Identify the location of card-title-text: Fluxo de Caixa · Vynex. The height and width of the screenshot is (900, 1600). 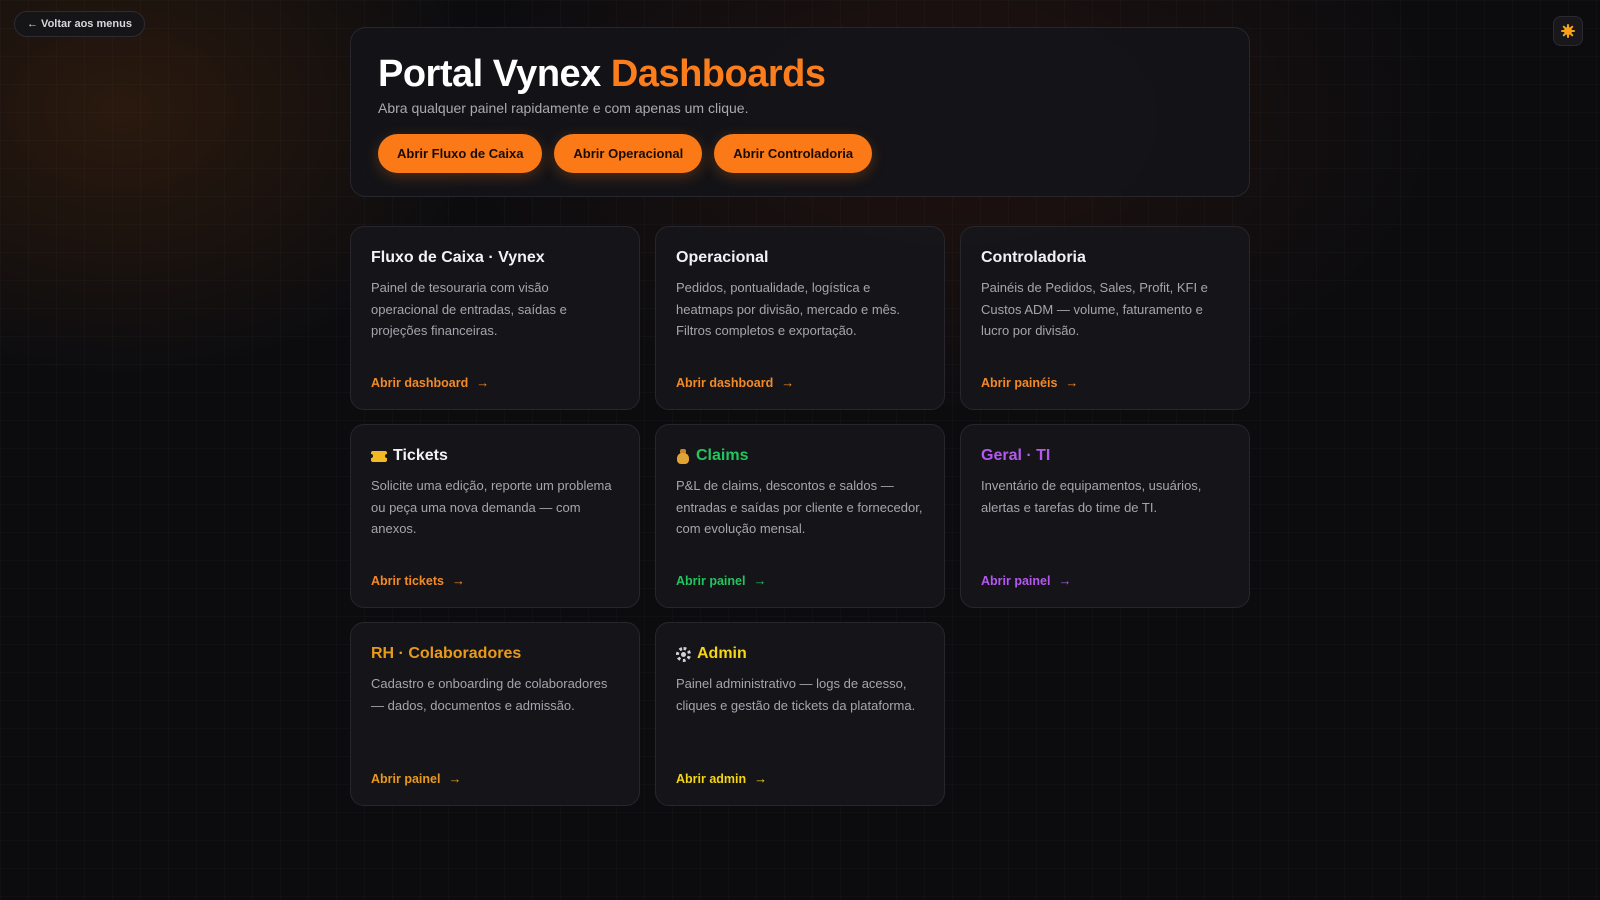
(458, 257).